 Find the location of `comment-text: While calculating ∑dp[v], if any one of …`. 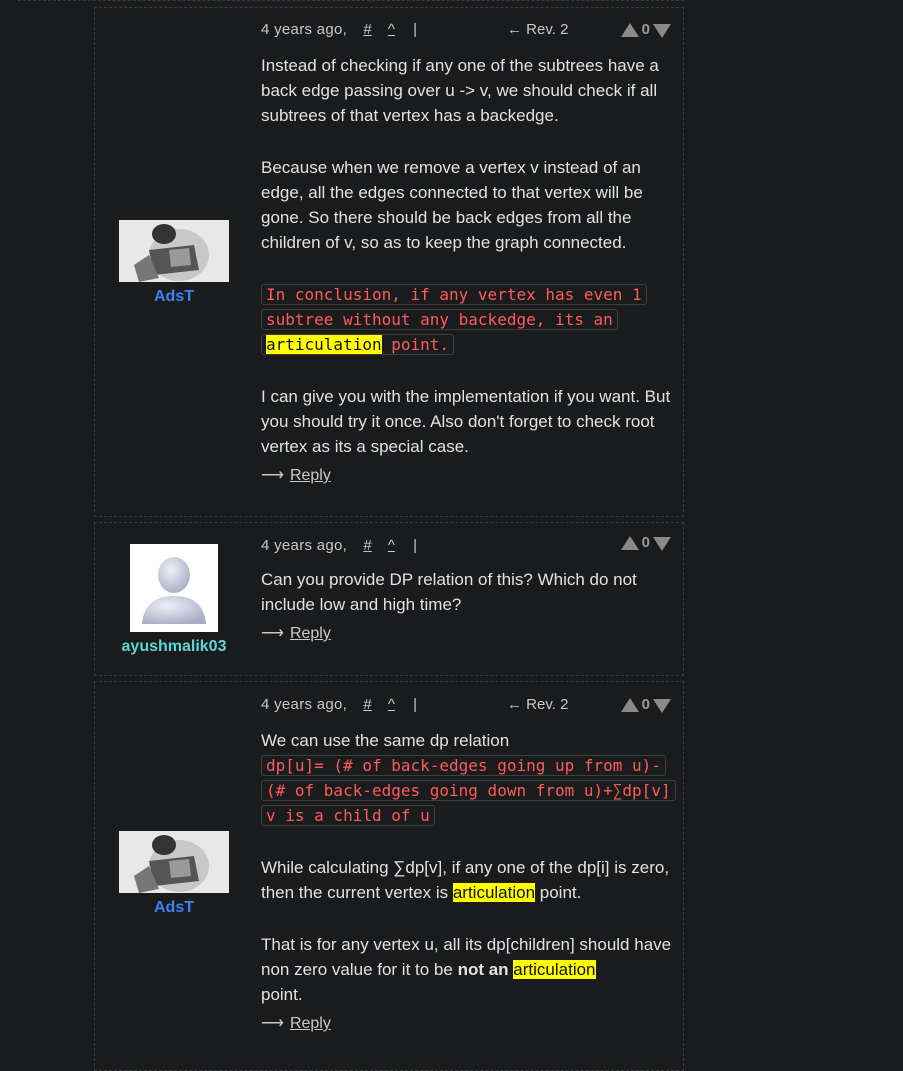

comment-text: While calculating ∑dp[v], if any one of … is located at coordinates (468, 880).